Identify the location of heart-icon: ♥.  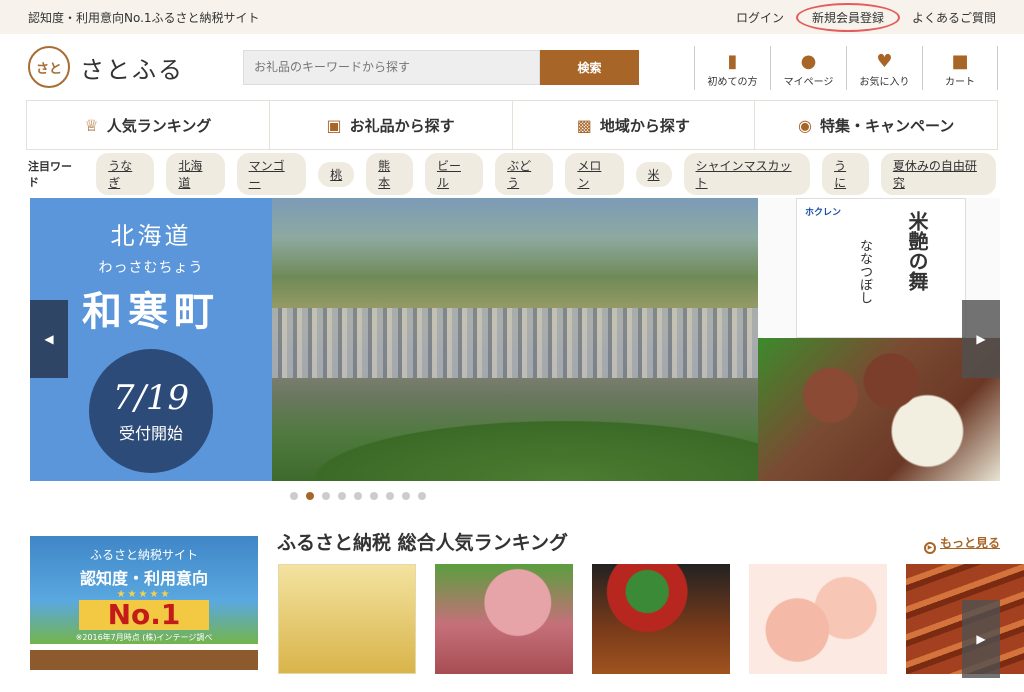
(884, 61).